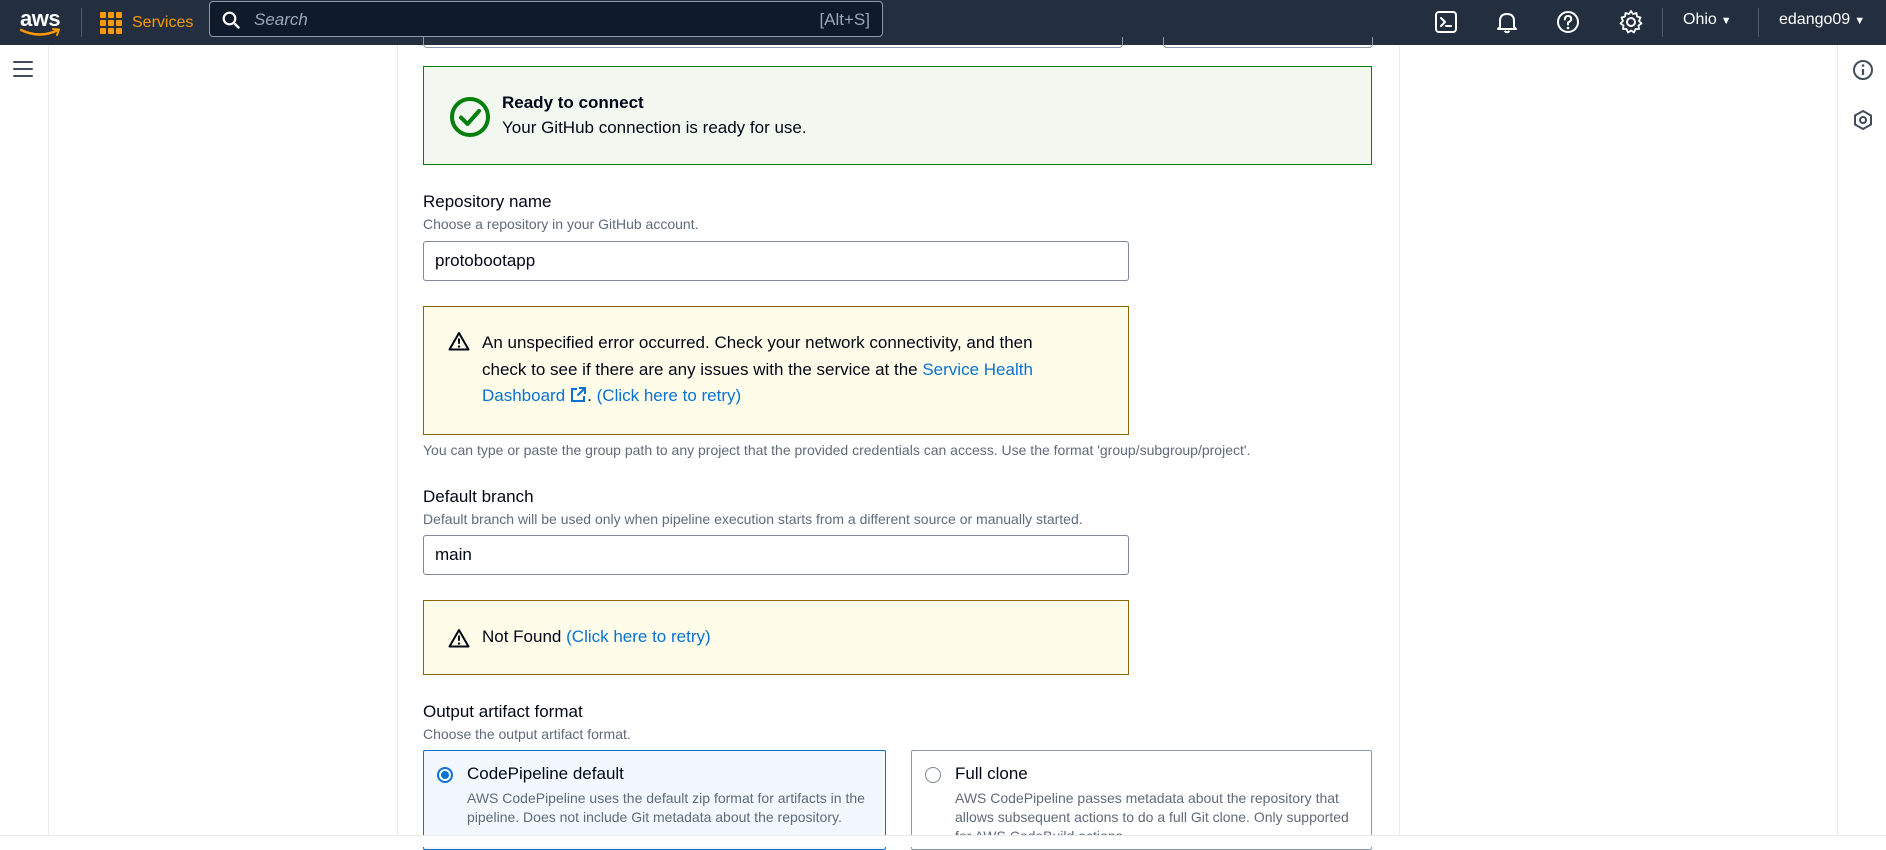 This screenshot has height=850, width=1886. Describe the element at coordinates (40, 32) in the screenshot. I see `aws-smile-icon` at that location.